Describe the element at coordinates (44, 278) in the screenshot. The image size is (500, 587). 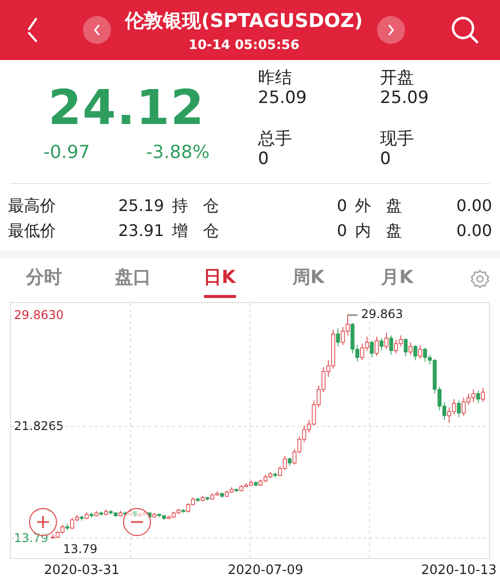
I see `chart-tab: 分时` at that location.